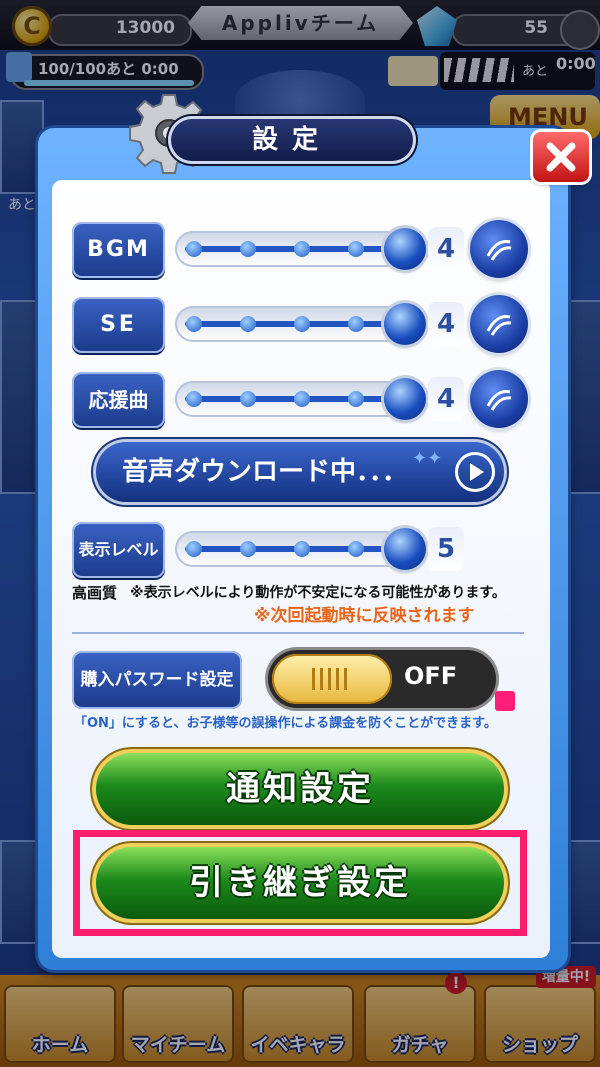 The height and width of the screenshot is (1067, 600). What do you see at coordinates (118, 325) in the screenshot?
I see `se-label: SE` at bounding box center [118, 325].